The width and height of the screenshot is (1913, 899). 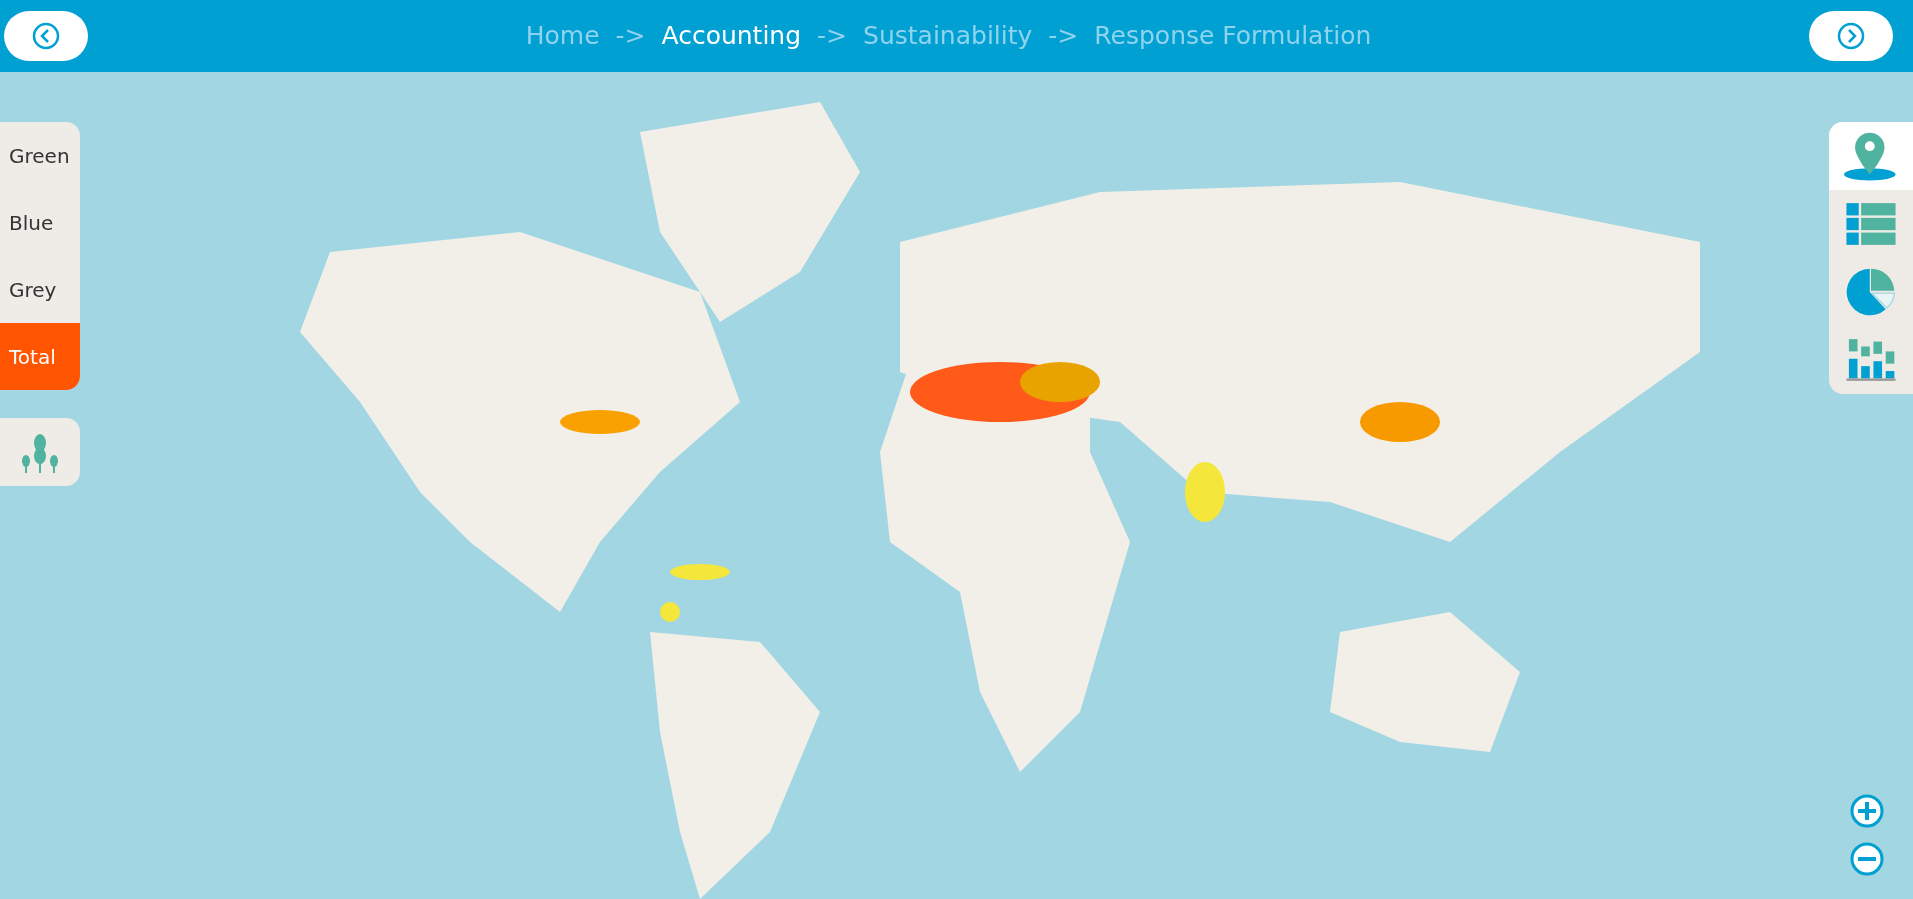 I want to click on wheat-icon-button, so click(x=40, y=452).